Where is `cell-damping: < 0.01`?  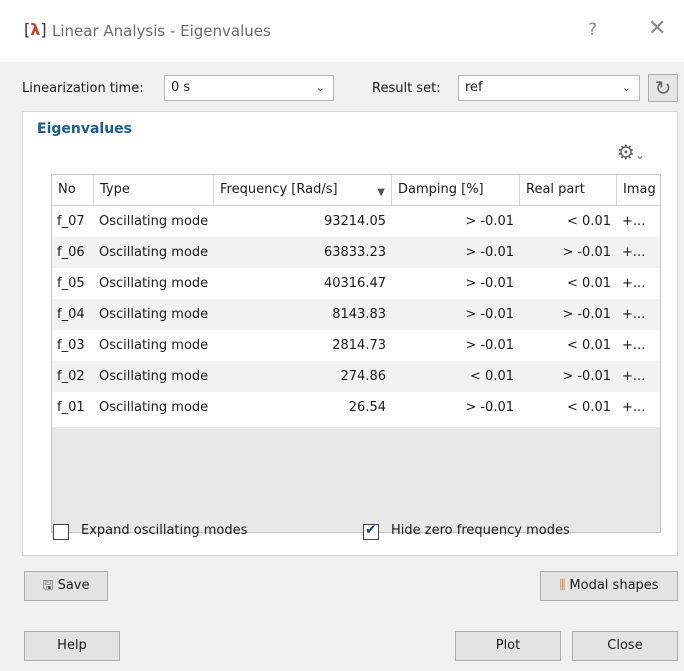 cell-damping: < 0.01 is located at coordinates (492, 376).